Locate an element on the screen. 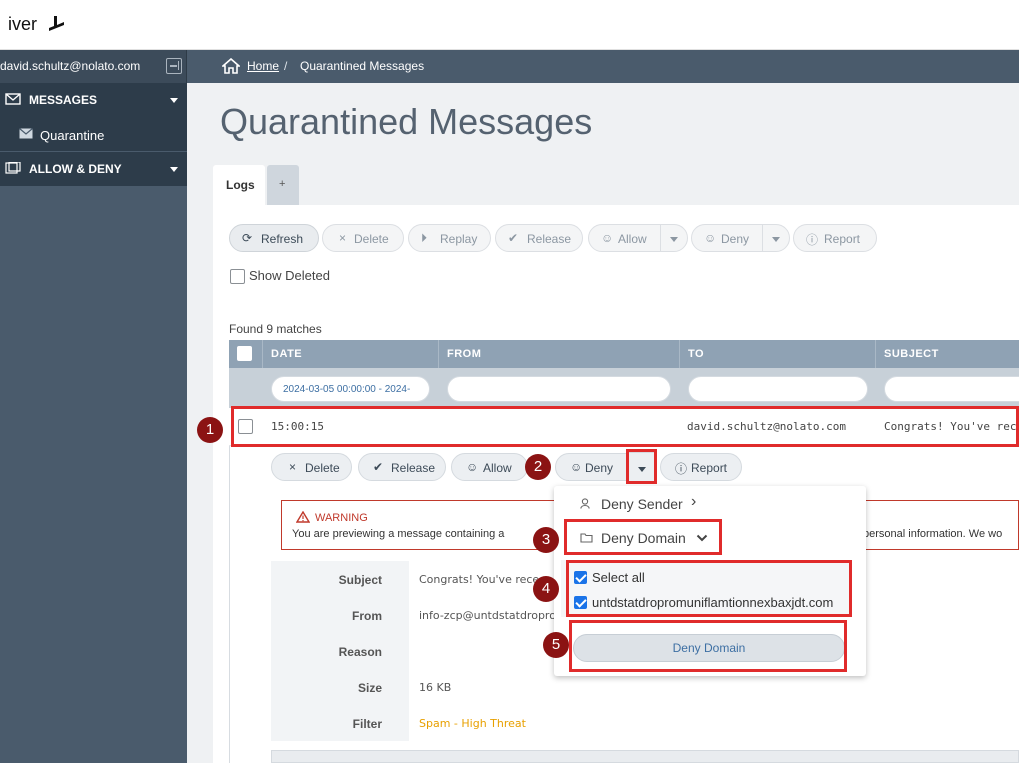 This screenshot has height=763, width=1019. detail-filter-value: Spam - High Threat is located at coordinates (472, 723).